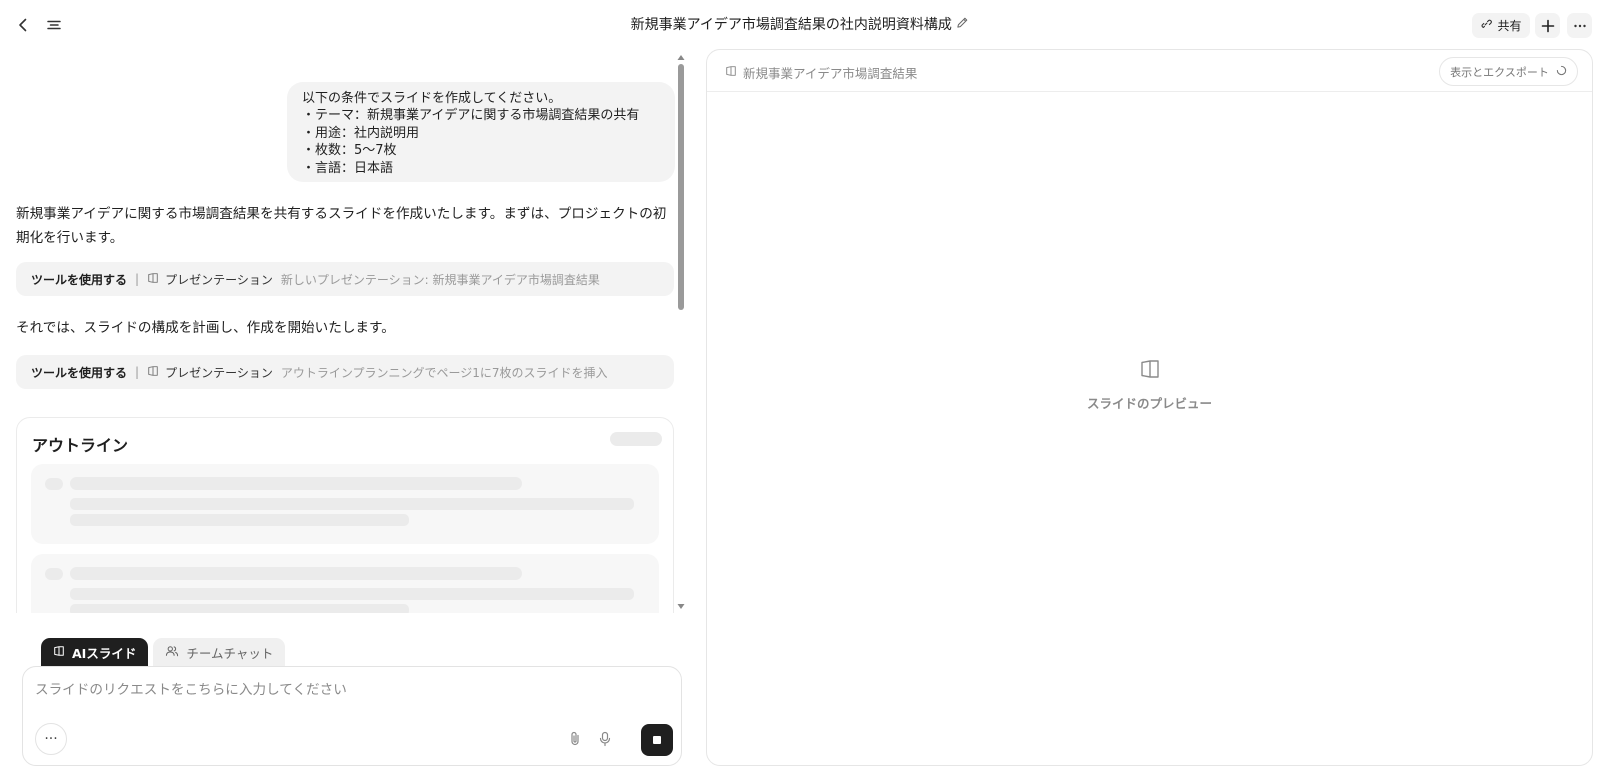 The width and height of the screenshot is (1600, 778). I want to click on stop-icon, so click(657, 740).